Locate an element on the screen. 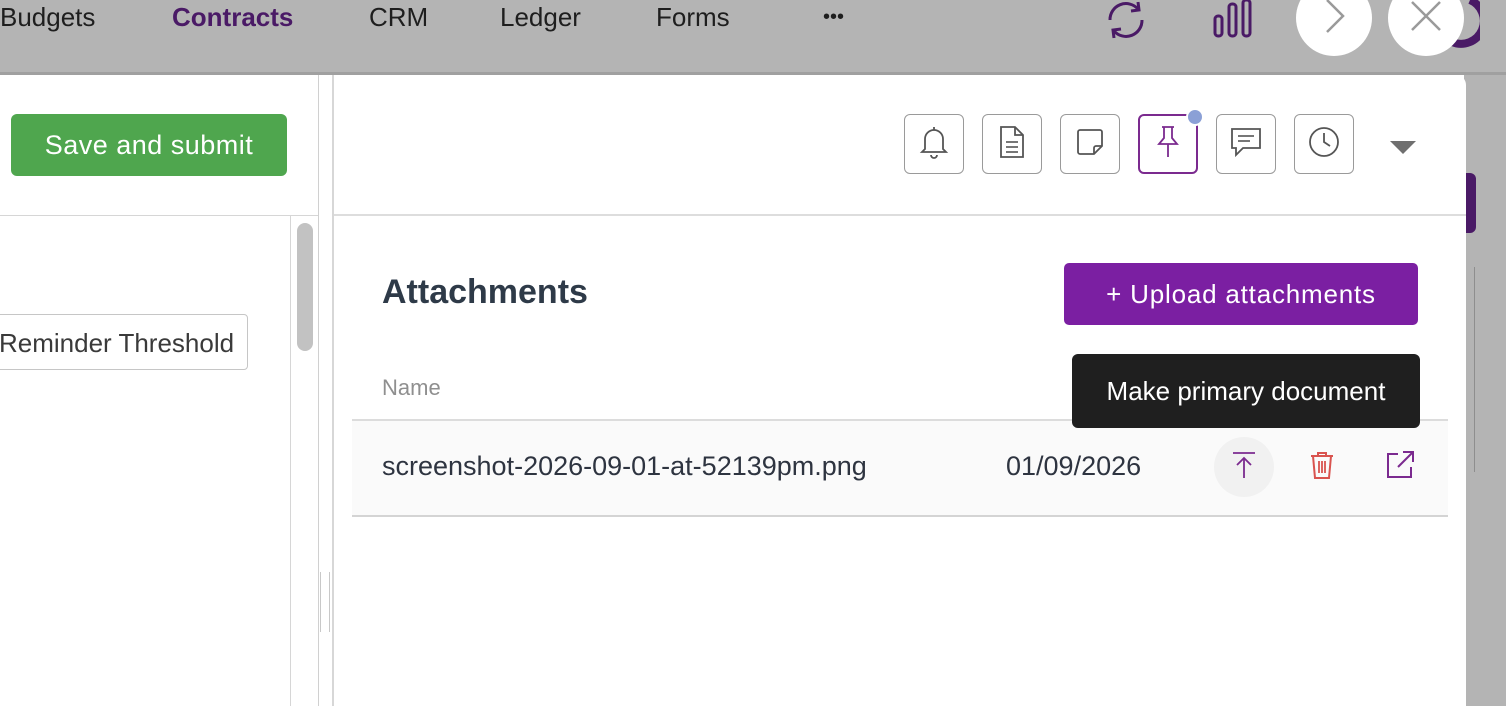 The width and height of the screenshot is (1506, 706). attachment-date: 01/09/2026 is located at coordinates (1074, 466).